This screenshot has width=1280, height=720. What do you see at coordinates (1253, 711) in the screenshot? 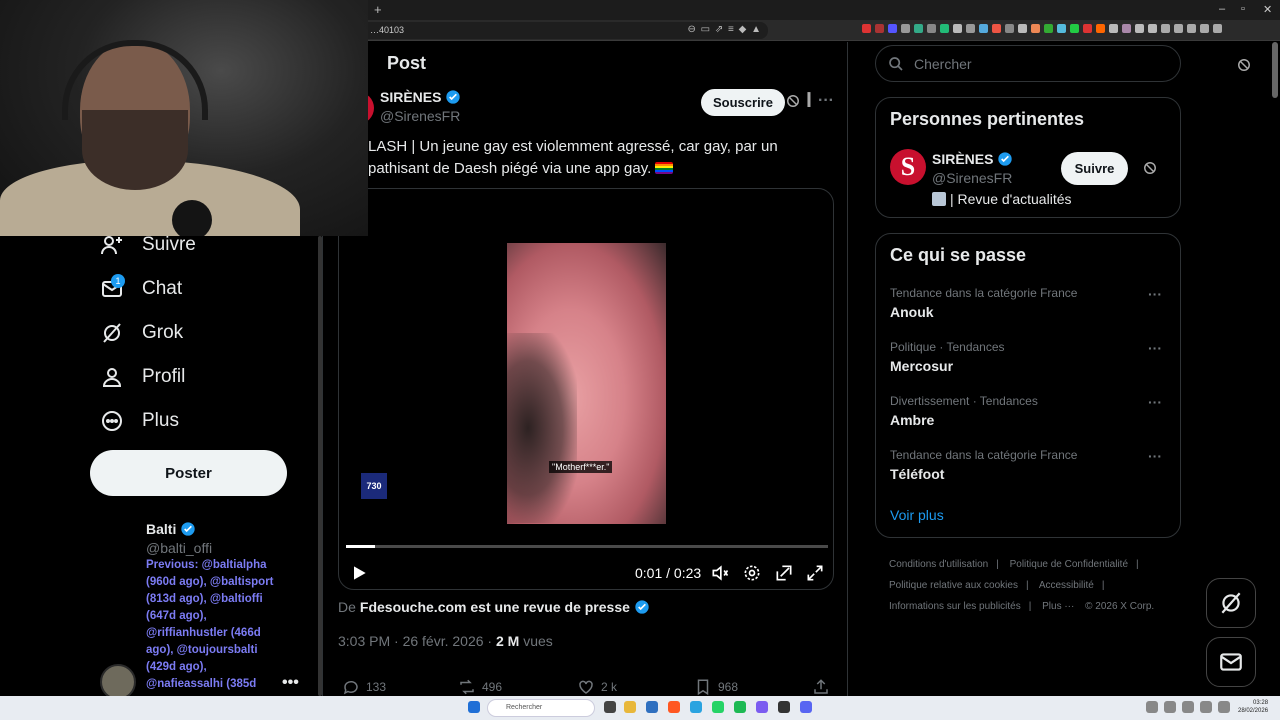
I see `clock-date: 28/02/2026` at bounding box center [1253, 711].